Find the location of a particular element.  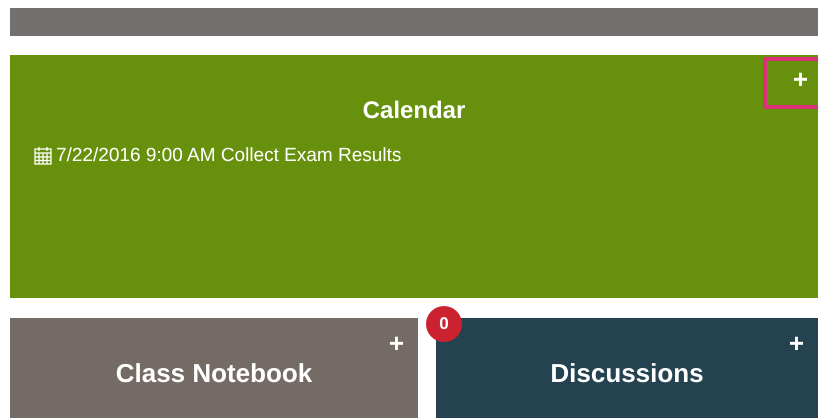

calendar-icon is located at coordinates (43, 156).